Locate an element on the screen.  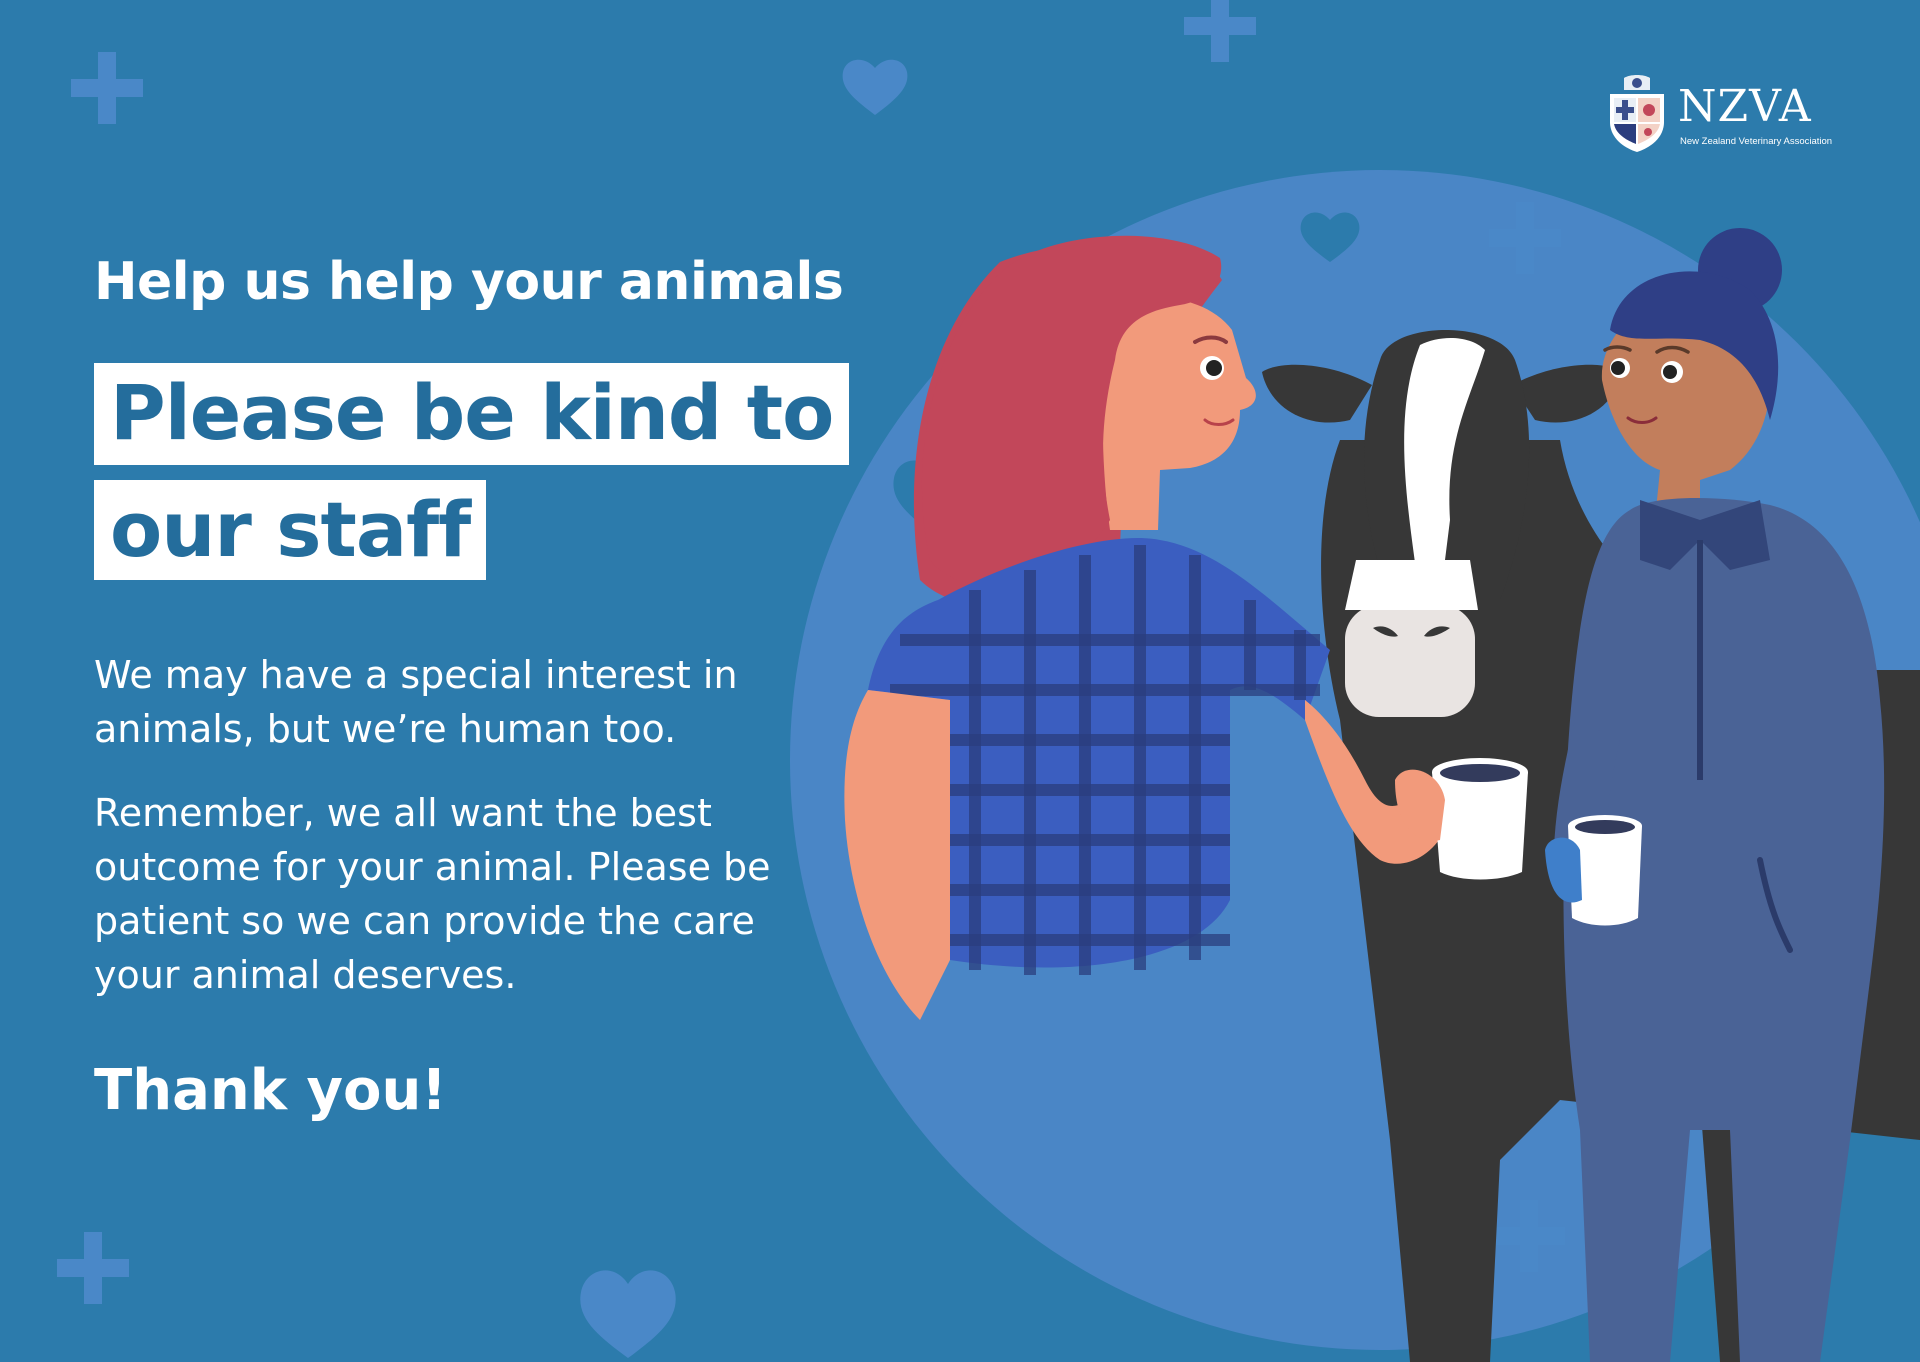
nzva-logo: NZVA New Zealand Veterinary Association is located at coordinates (1719, 112).